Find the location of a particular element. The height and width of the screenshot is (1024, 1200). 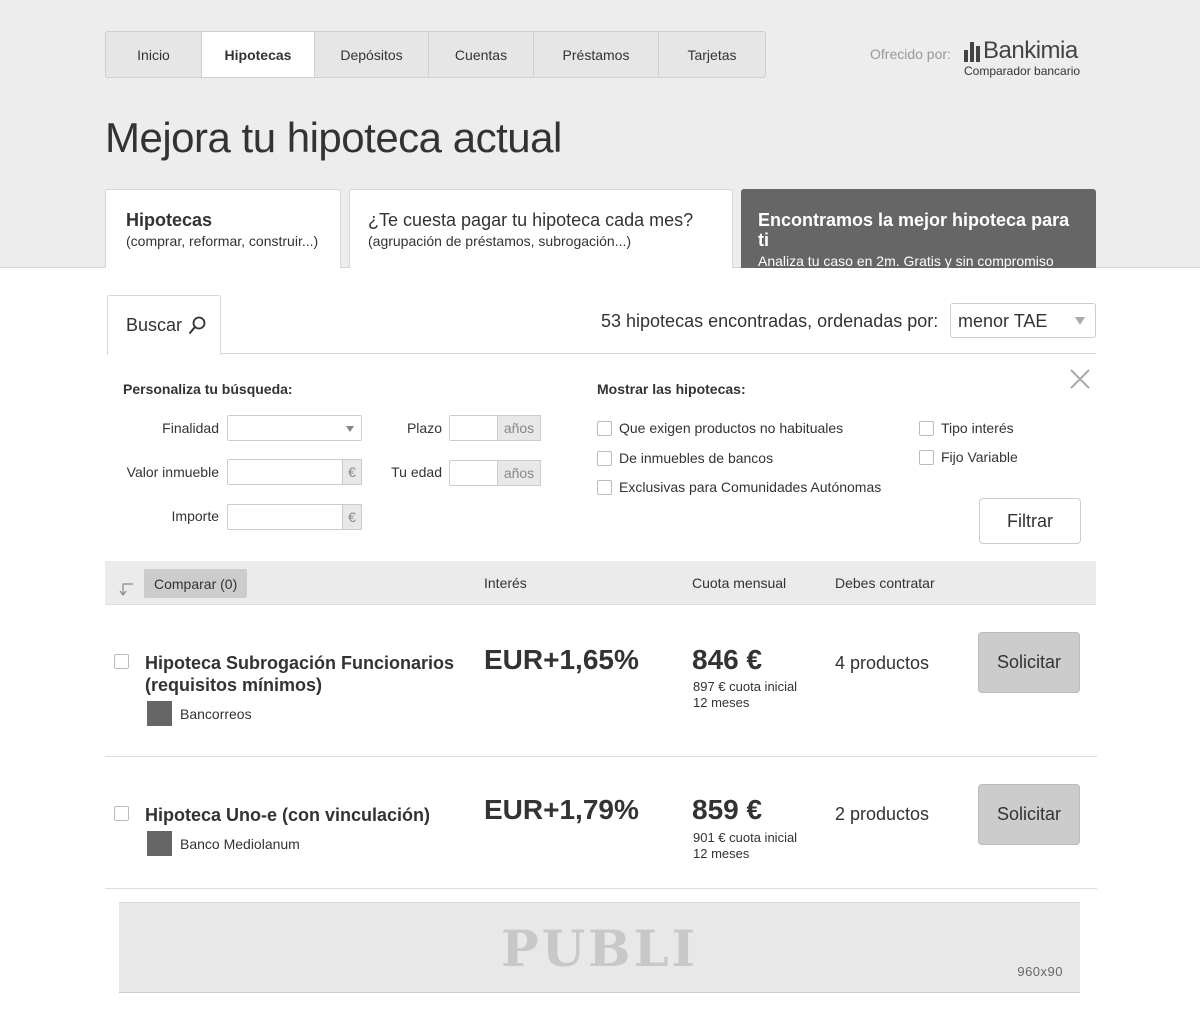

ad-size: 960x90 is located at coordinates (1040, 971).